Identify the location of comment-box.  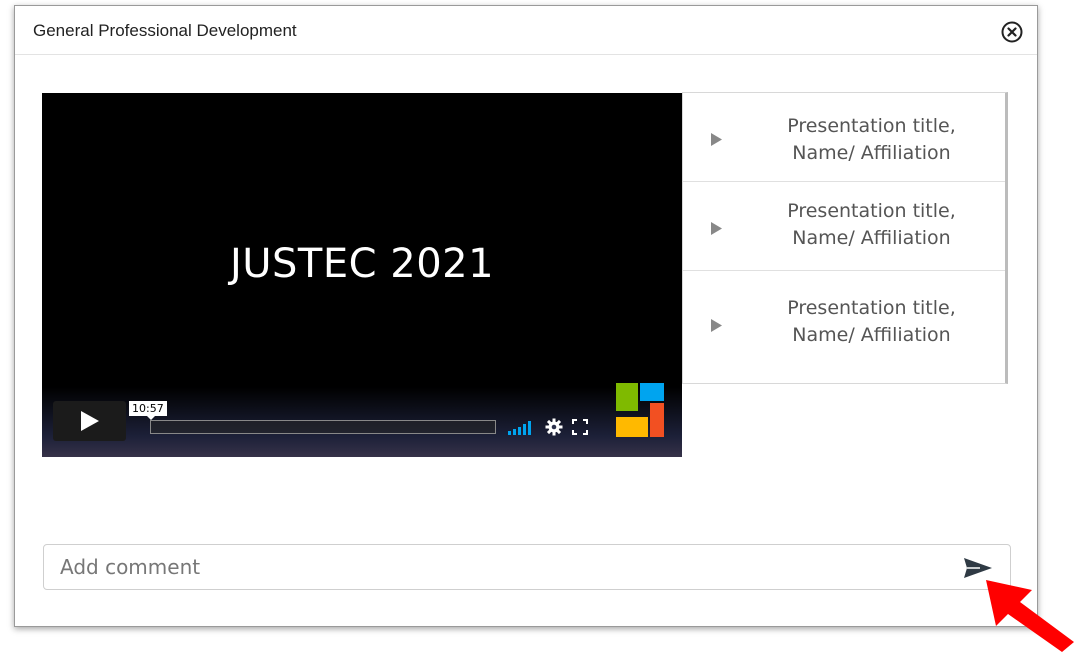
(527, 567).